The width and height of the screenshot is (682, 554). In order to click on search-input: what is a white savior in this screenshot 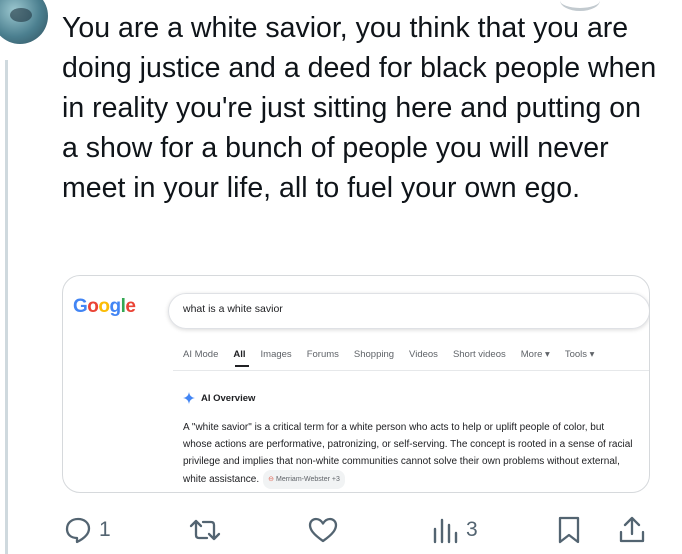, I will do `click(408, 311)`.